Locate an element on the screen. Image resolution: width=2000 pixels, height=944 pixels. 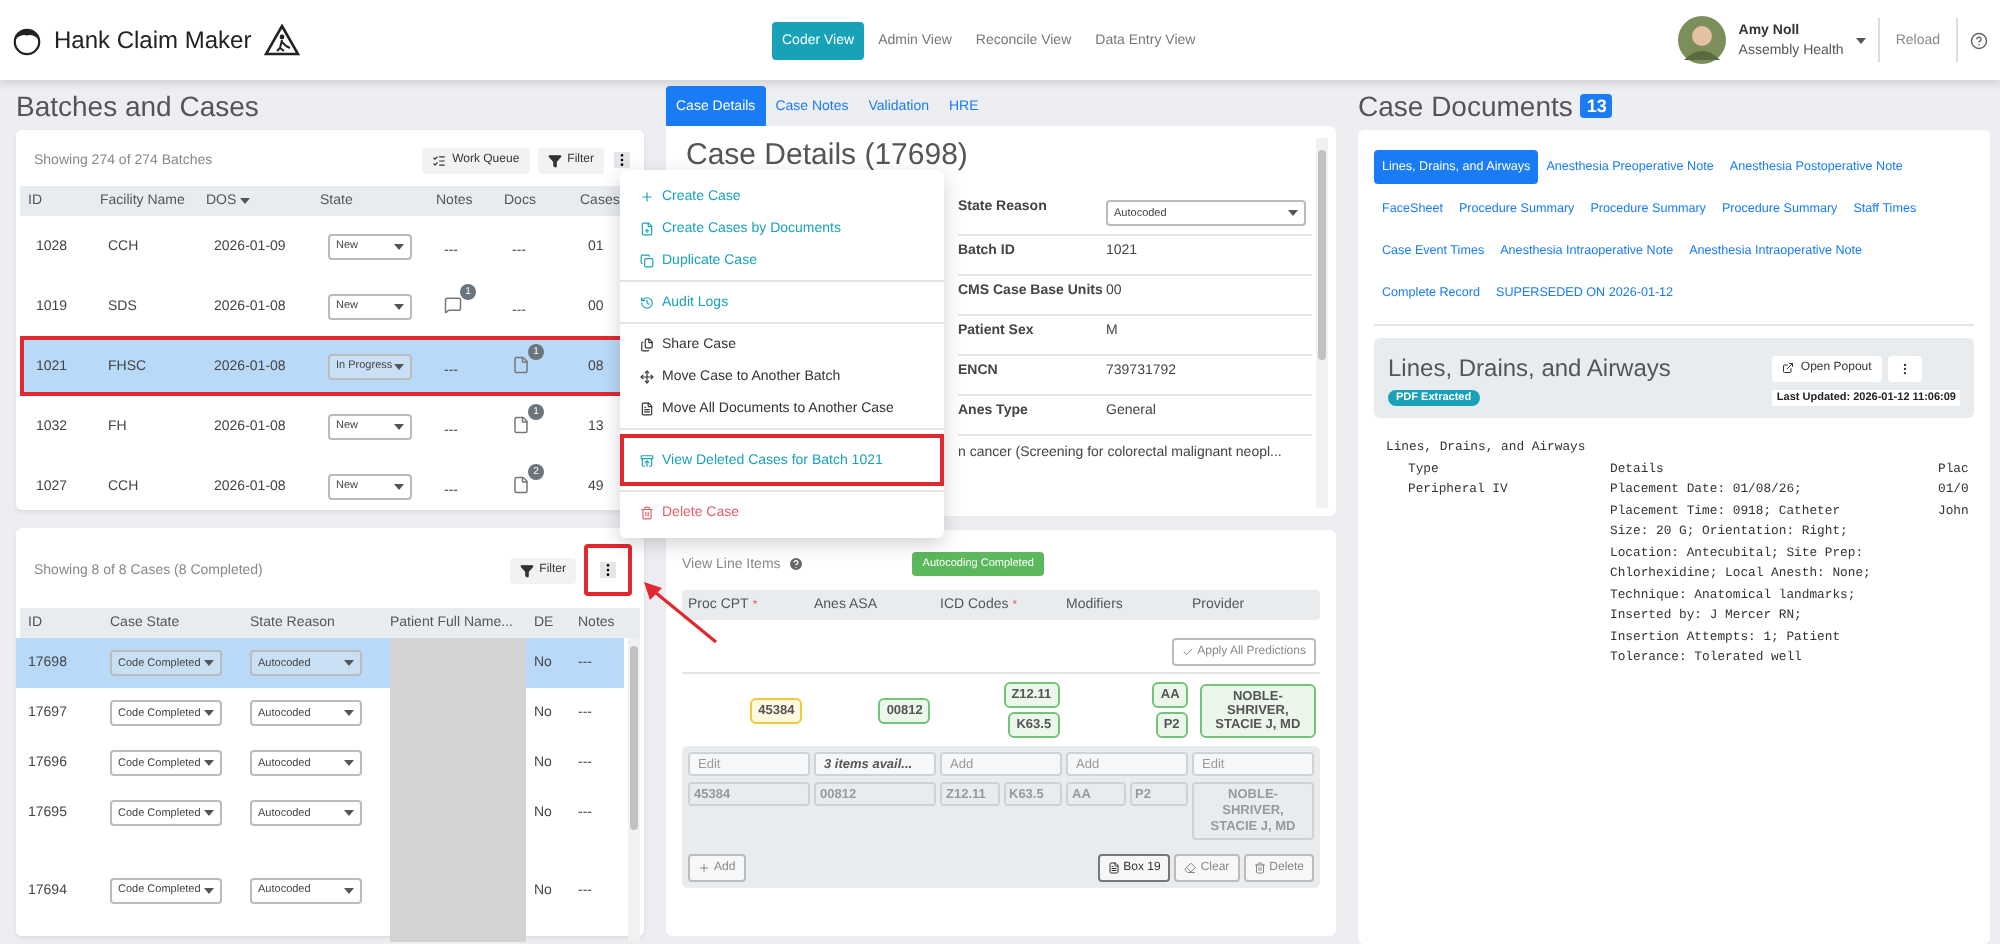
archive-icon is located at coordinates (647, 460).